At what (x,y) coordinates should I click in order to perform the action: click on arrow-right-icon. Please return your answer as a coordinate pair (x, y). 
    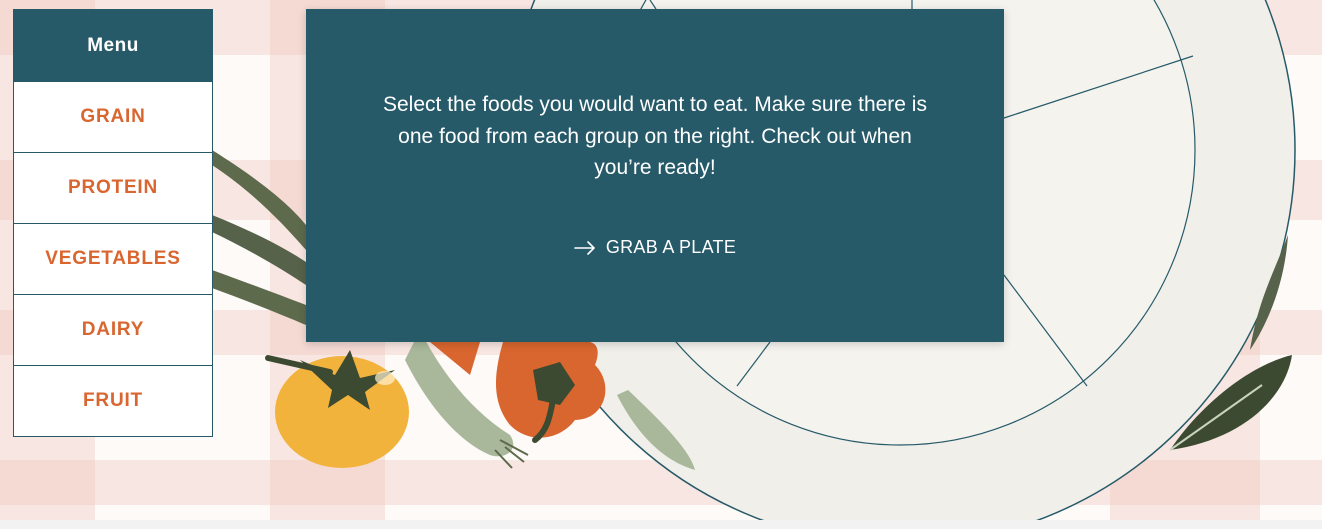
    Looking at the image, I should click on (585, 247).